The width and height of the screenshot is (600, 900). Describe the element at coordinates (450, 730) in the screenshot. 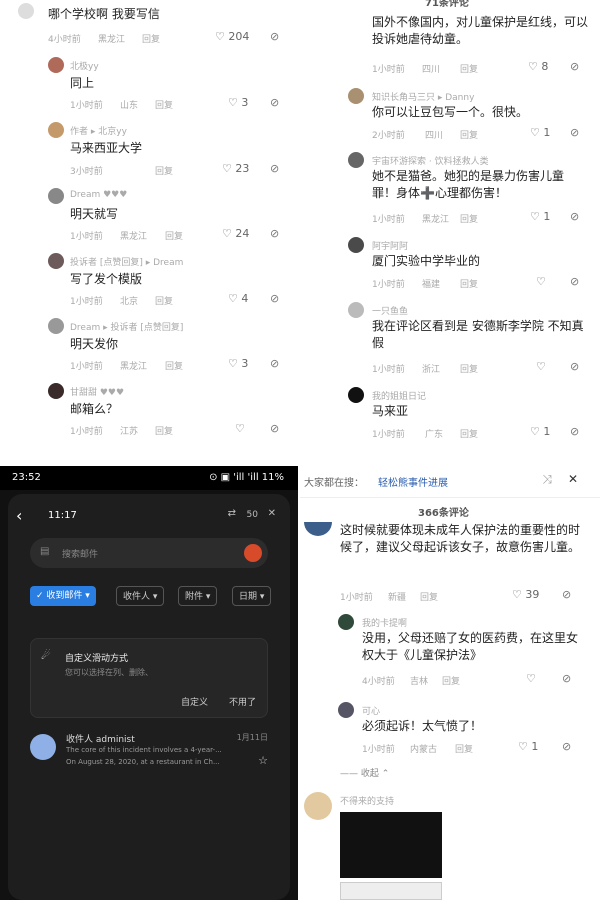

I see `comment-item: 可心 必须起诉！太气愤了！ 1小时前 内蒙古 回复 ♡ 1 ⊘` at that location.